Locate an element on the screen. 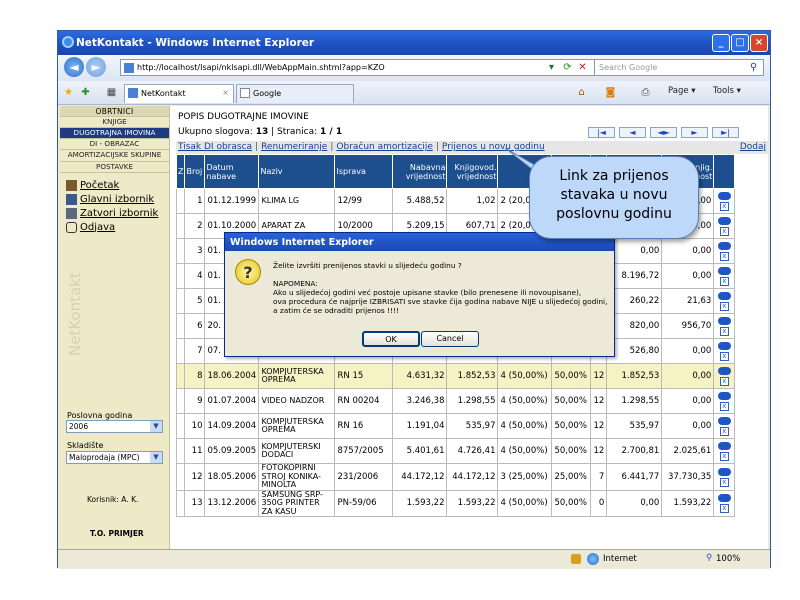 The height and width of the screenshot is (600, 800). link-zatvori-izbornik: Zatvori izbornik is located at coordinates (117, 213).